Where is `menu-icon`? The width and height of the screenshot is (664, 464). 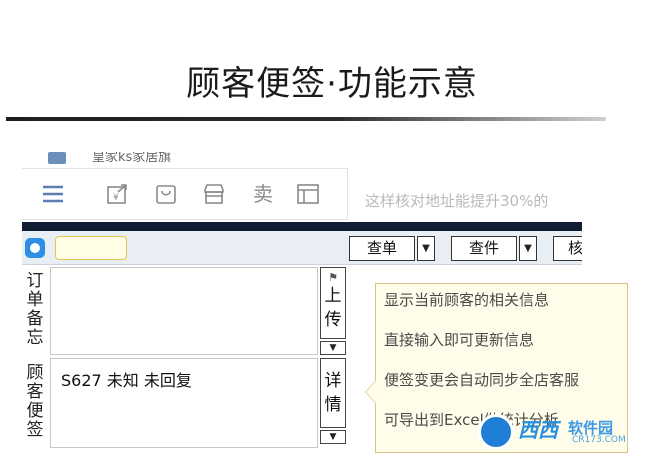 menu-icon is located at coordinates (53, 194).